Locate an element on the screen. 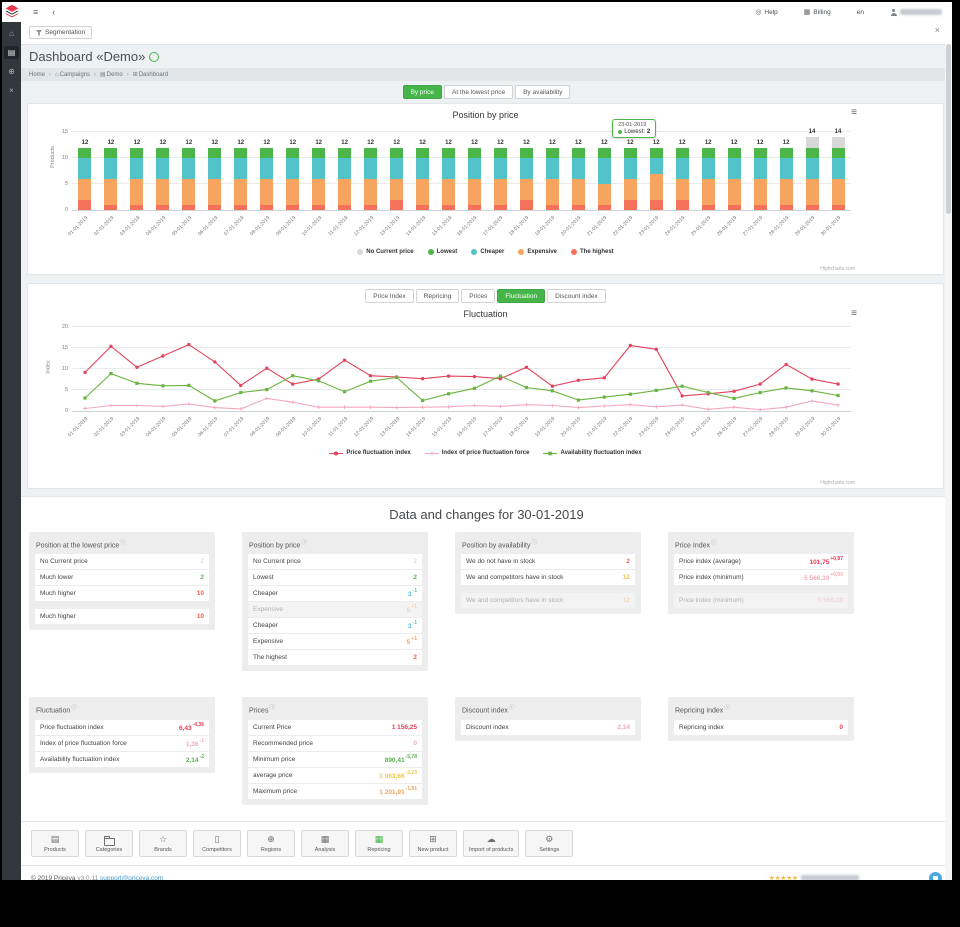  row-diff: -2 is located at coordinates (201, 756).